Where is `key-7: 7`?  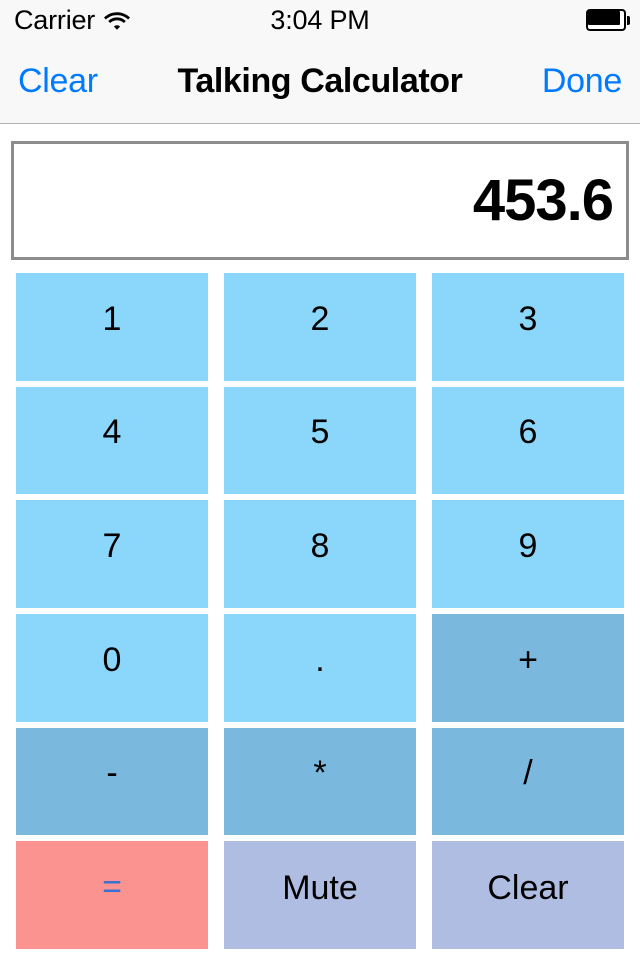
key-7: 7 is located at coordinates (112, 554).